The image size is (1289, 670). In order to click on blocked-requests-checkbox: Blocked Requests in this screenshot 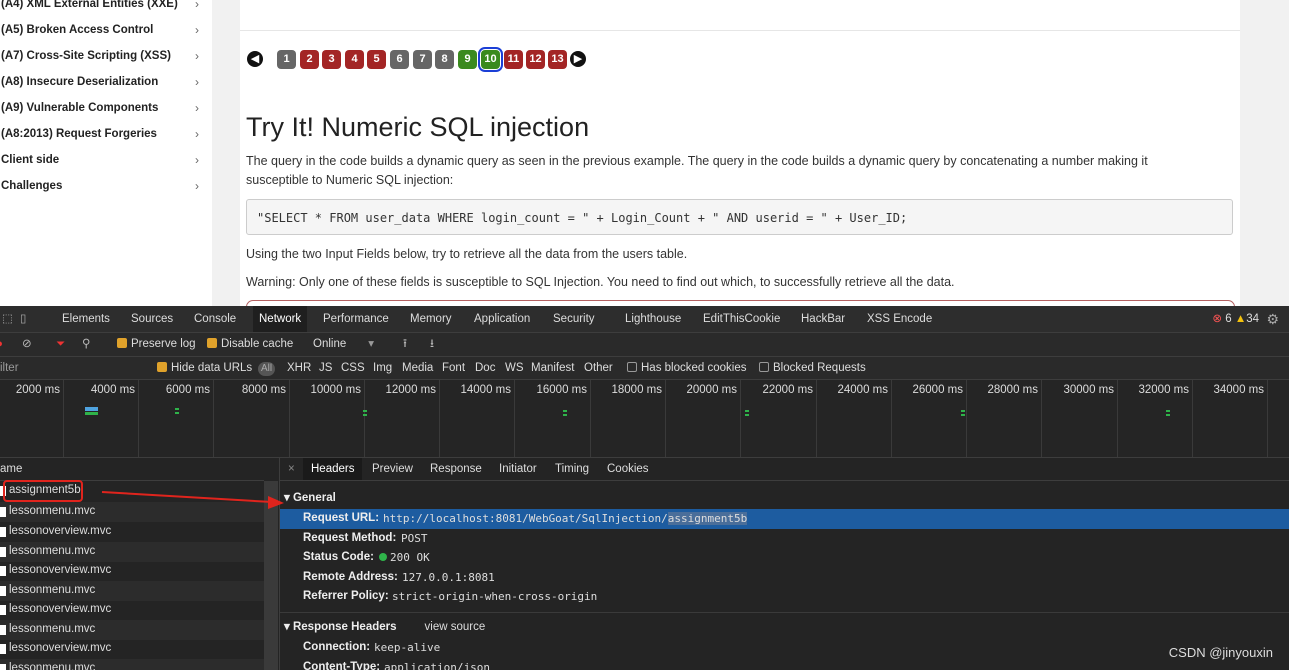, I will do `click(812, 368)`.